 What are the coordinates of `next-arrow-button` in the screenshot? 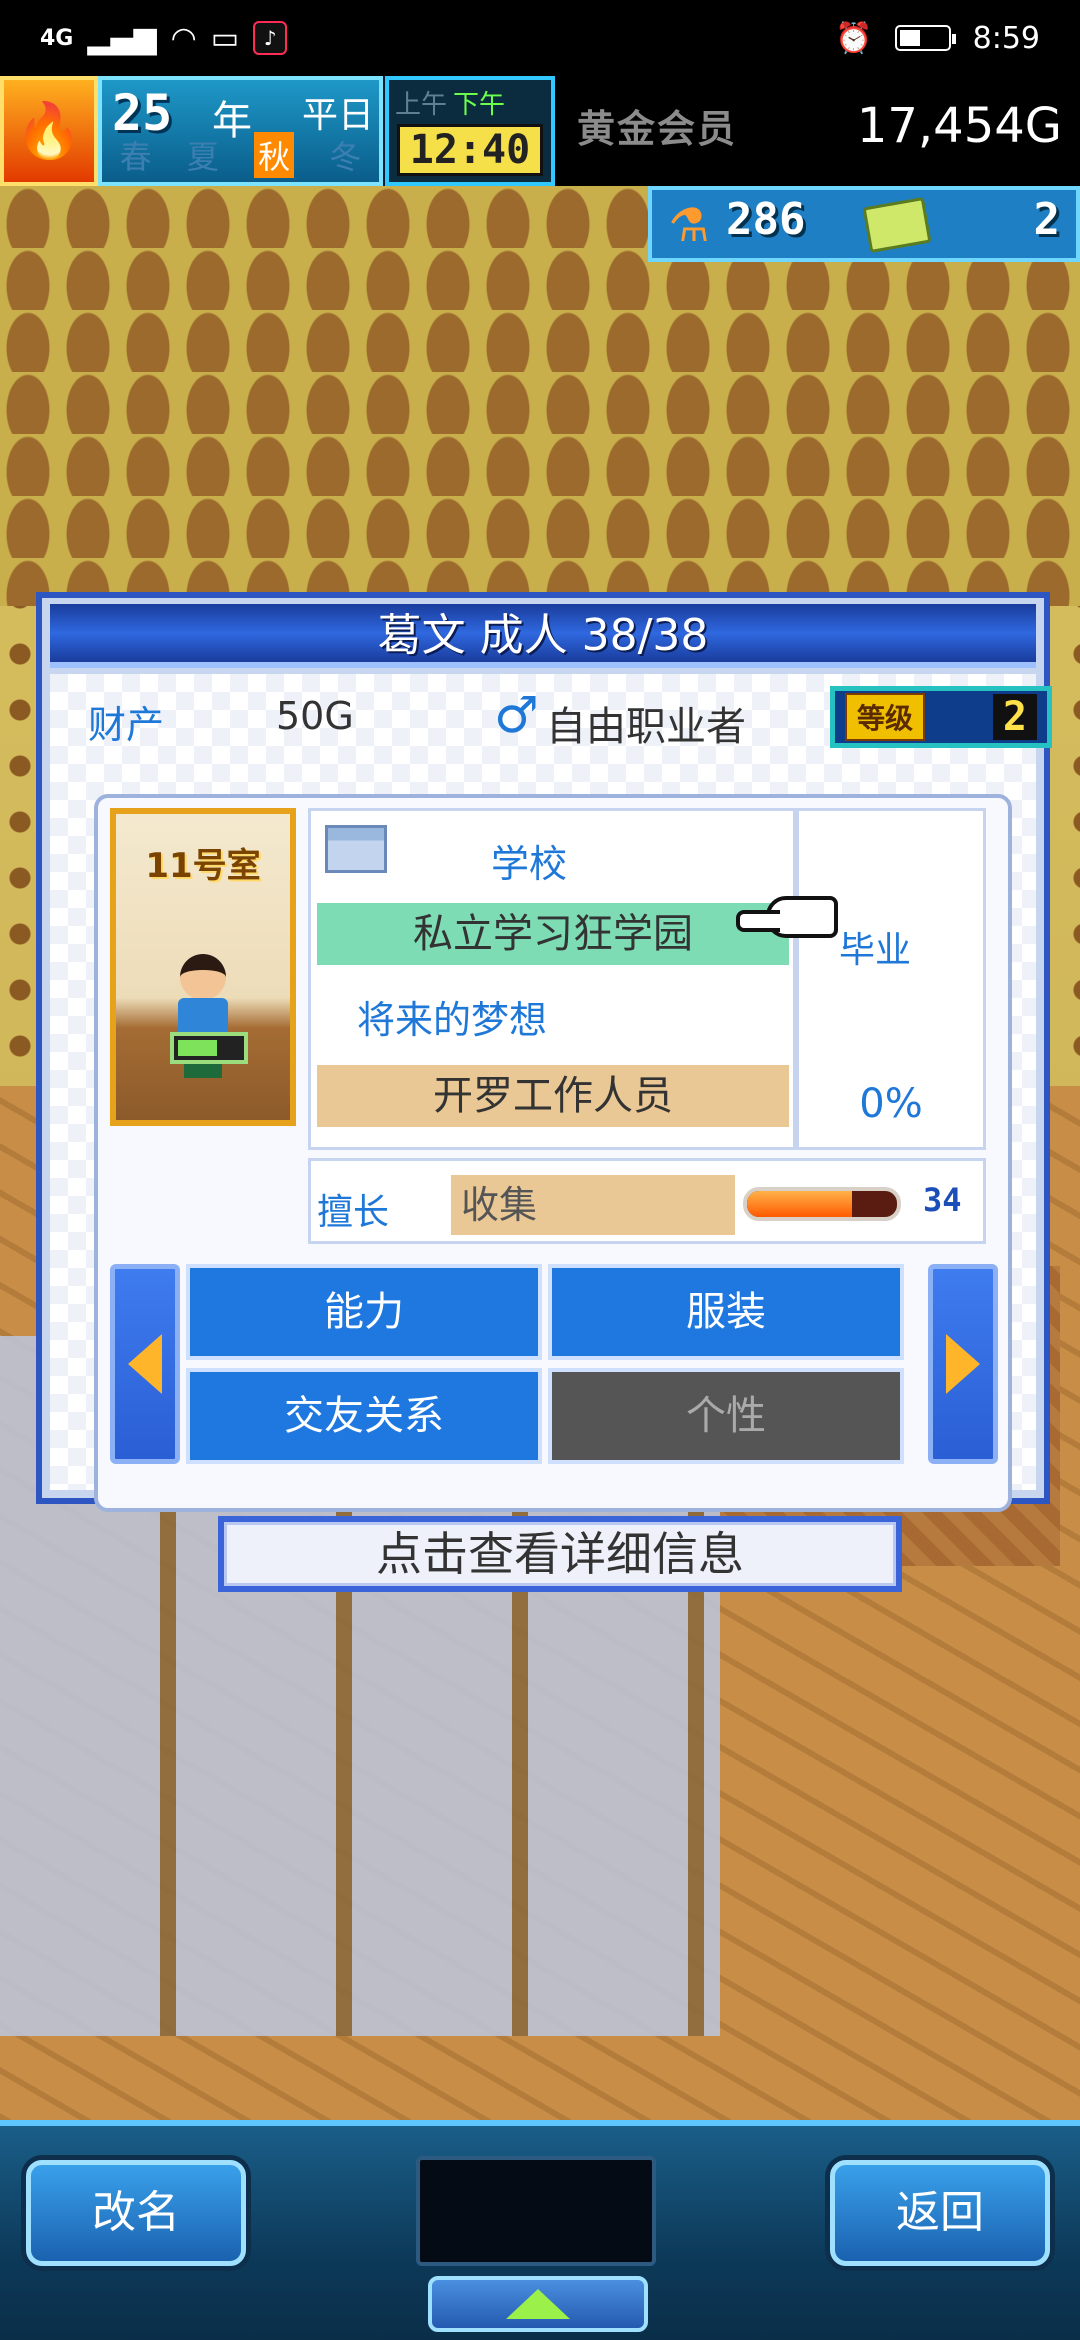 It's located at (963, 1364).